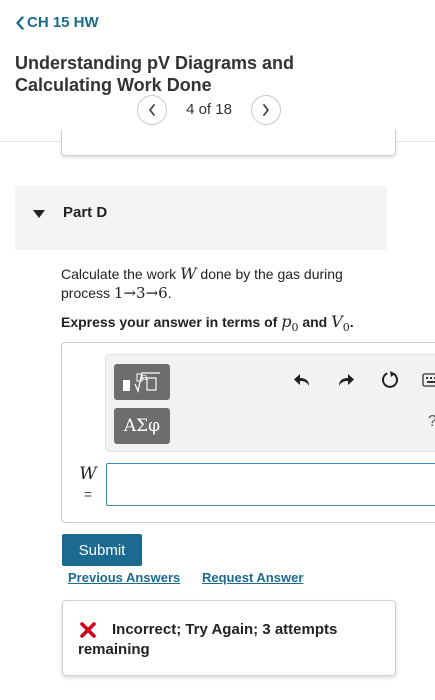 The width and height of the screenshot is (435, 700). Describe the element at coordinates (124, 577) in the screenshot. I see `previous-answers-link: Previous Answers` at that location.